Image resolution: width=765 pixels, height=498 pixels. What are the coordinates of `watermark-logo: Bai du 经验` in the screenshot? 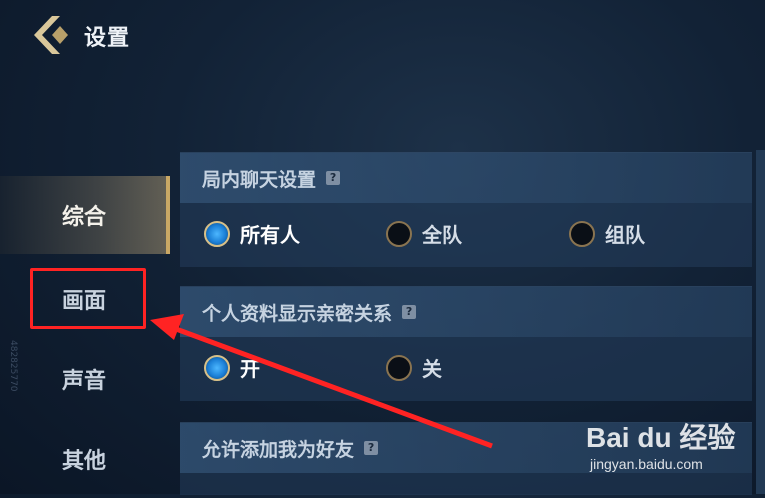 It's located at (661, 437).